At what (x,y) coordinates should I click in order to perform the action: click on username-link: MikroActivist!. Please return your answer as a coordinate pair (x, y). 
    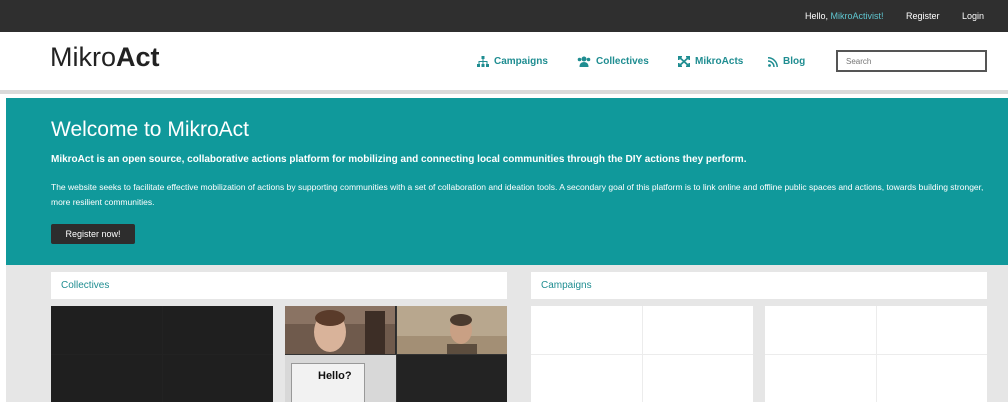
    Looking at the image, I should click on (857, 16).